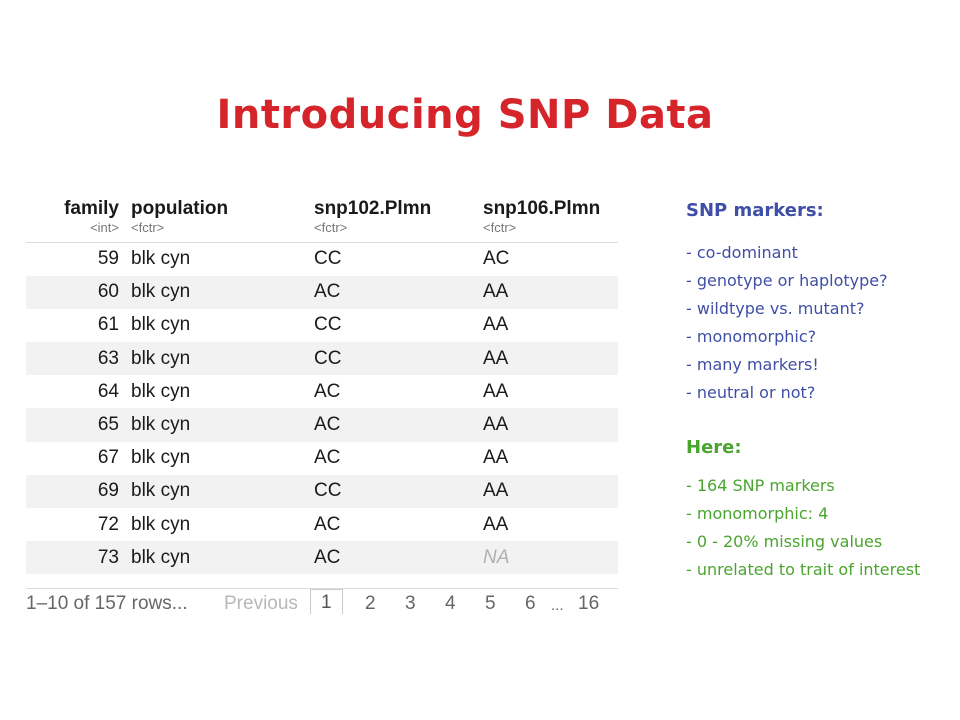  I want to click on table-row: 65 blk cyn AC AA, so click(322, 425).